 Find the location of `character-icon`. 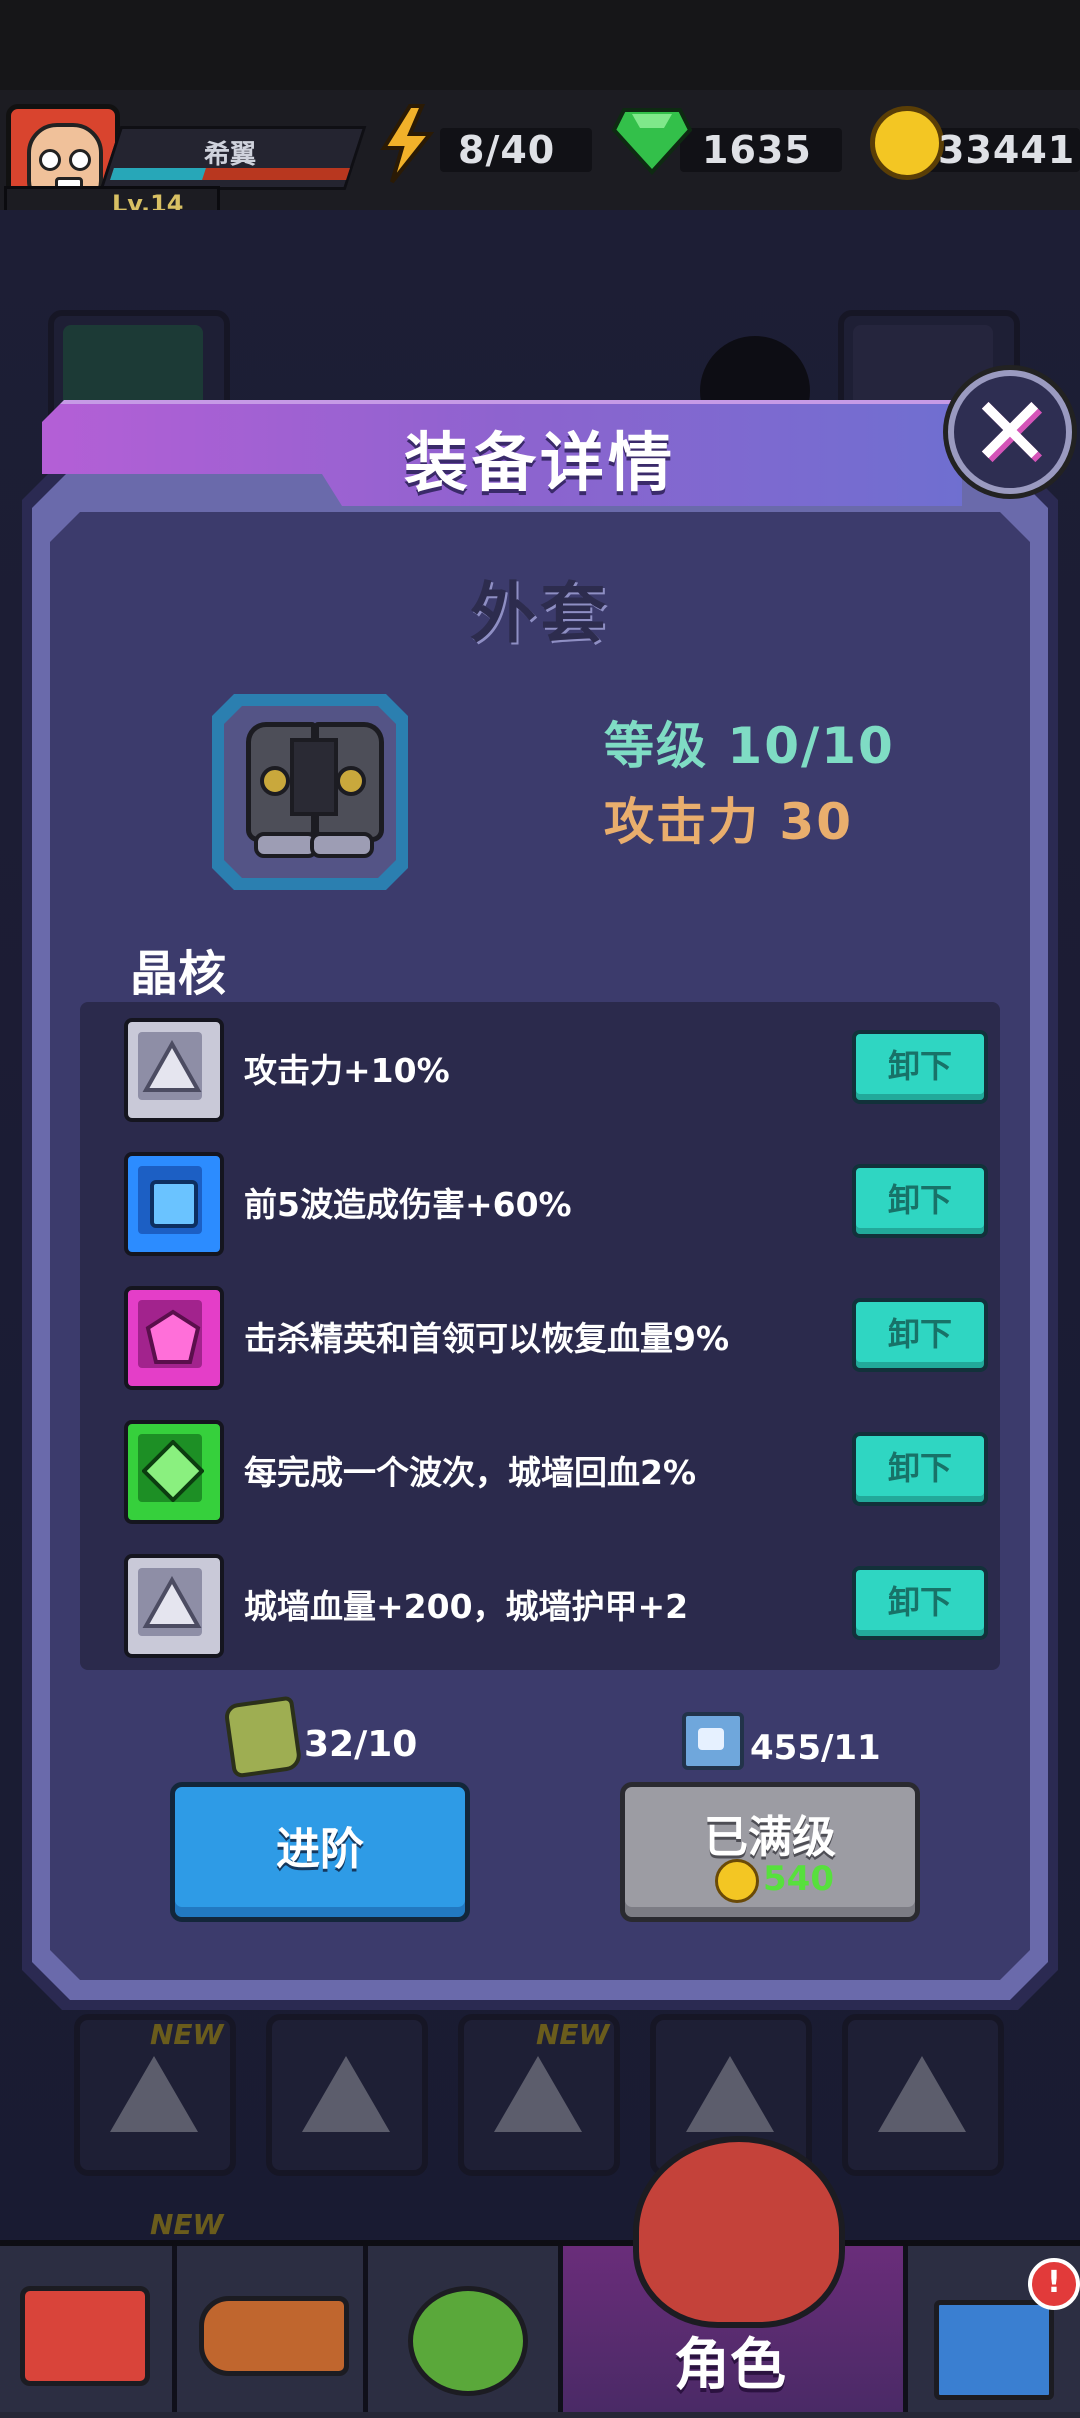

character-icon is located at coordinates (739, 2232).